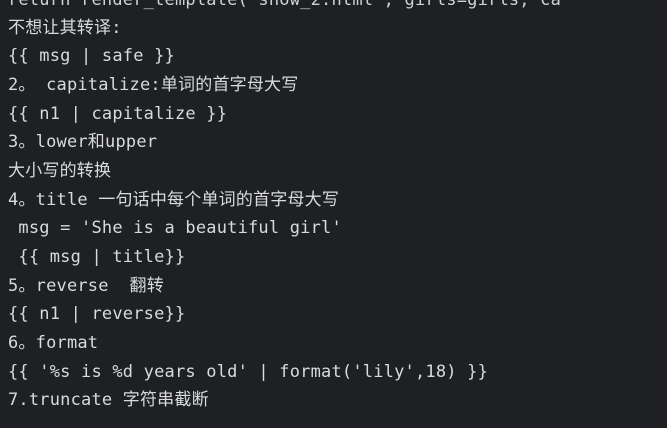 The image size is (667, 428). I want to click on code-line: 4。title 一句话中每个单词的首字母大写, so click(174, 200).